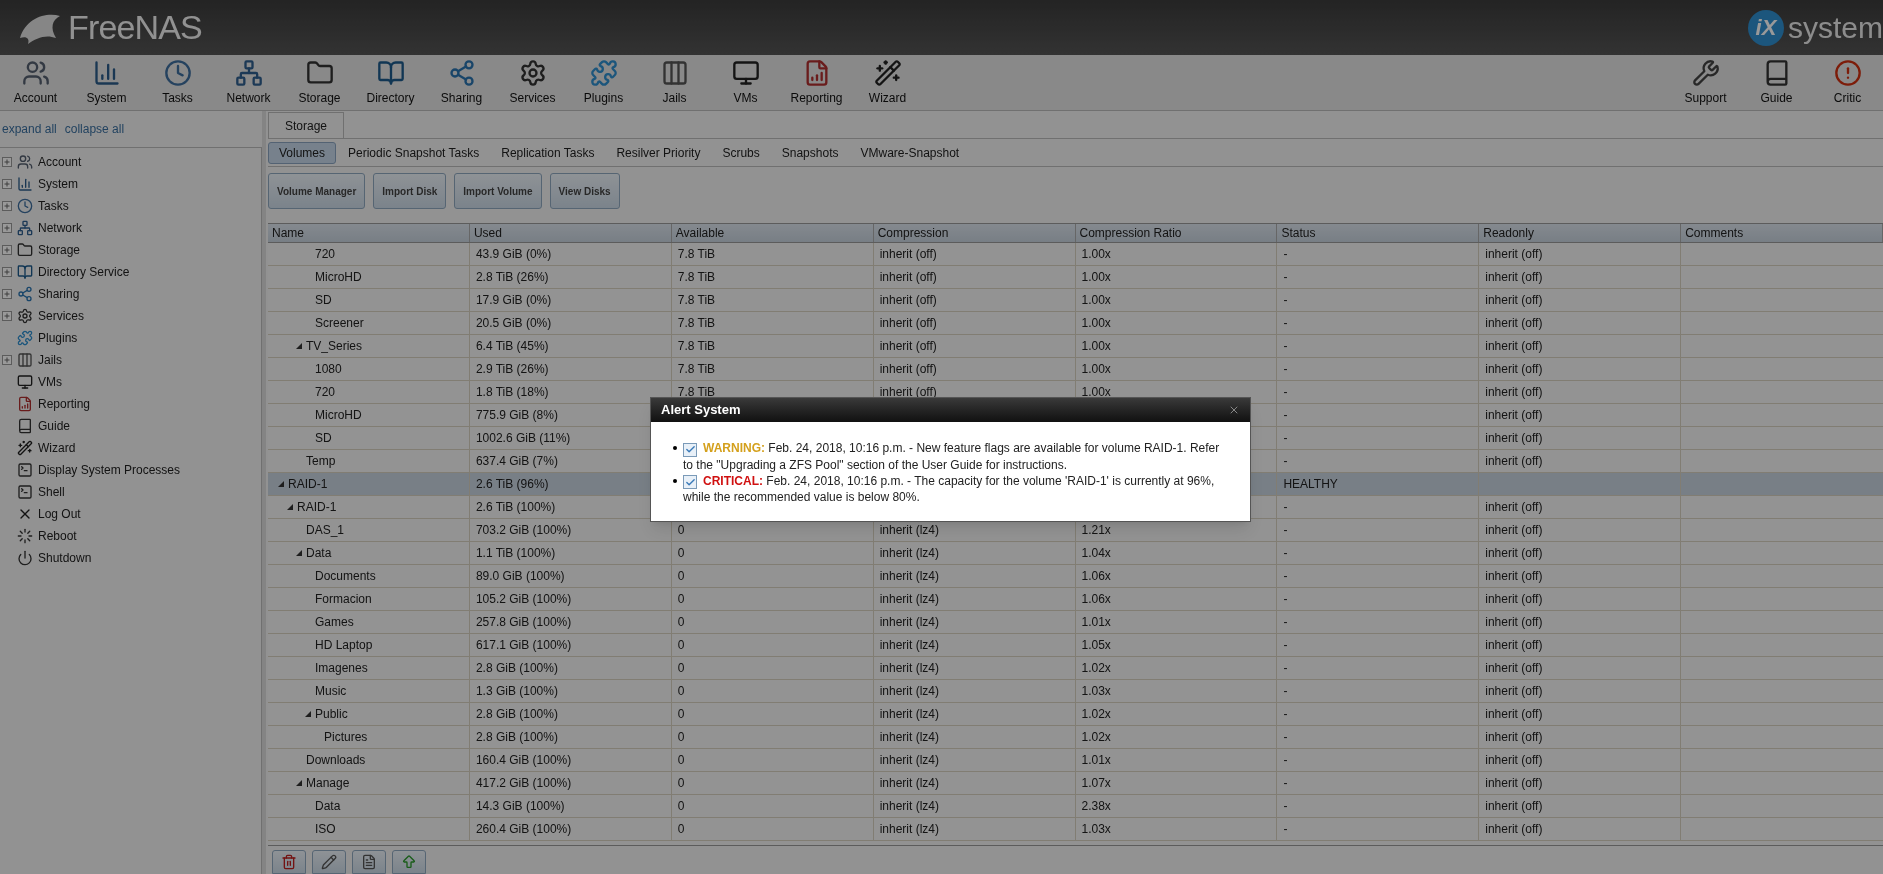  I want to click on column-header: Status, so click(1378, 233).